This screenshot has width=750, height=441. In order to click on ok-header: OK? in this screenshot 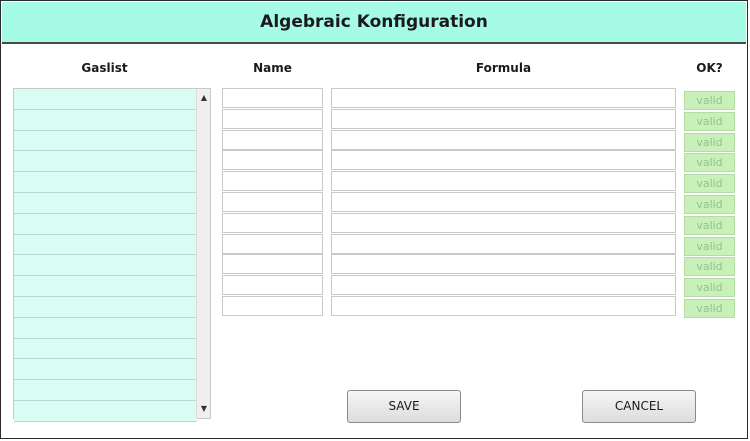, I will do `click(709, 68)`.